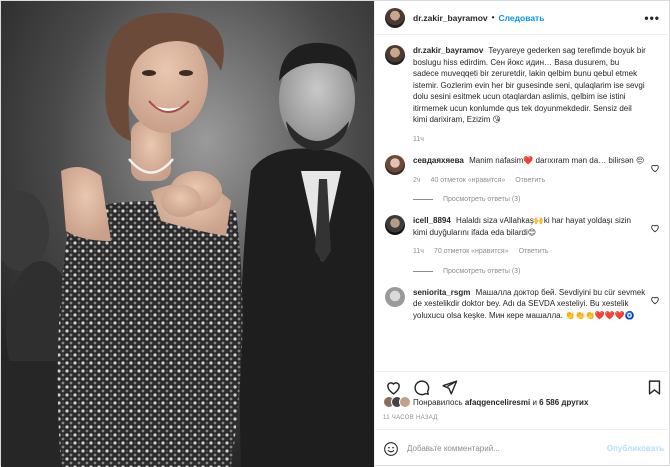  I want to click on comment-likes: 40 отметок «нравится», so click(468, 181).